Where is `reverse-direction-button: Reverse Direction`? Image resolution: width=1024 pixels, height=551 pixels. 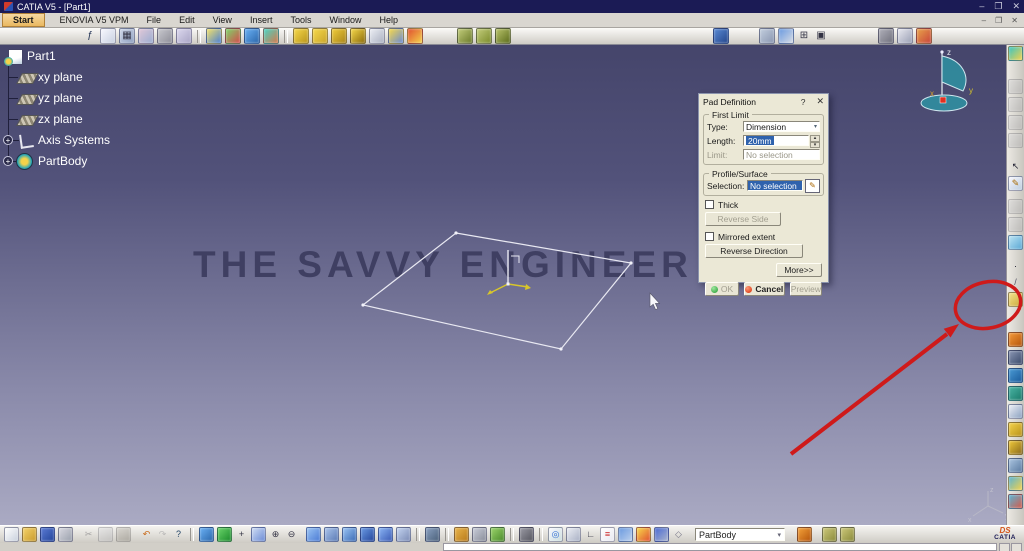
reverse-direction-button: Reverse Direction is located at coordinates (754, 251).